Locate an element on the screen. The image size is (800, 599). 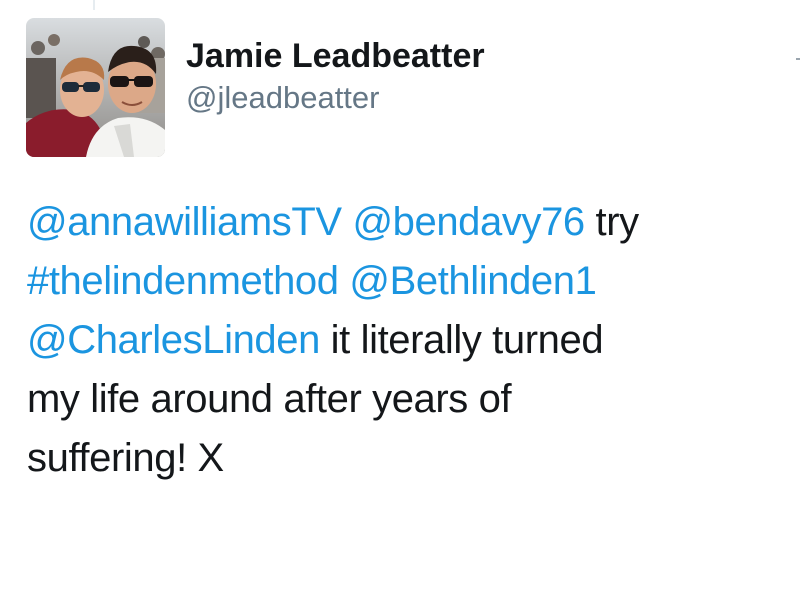
divider-top is located at coordinates (94, 5).